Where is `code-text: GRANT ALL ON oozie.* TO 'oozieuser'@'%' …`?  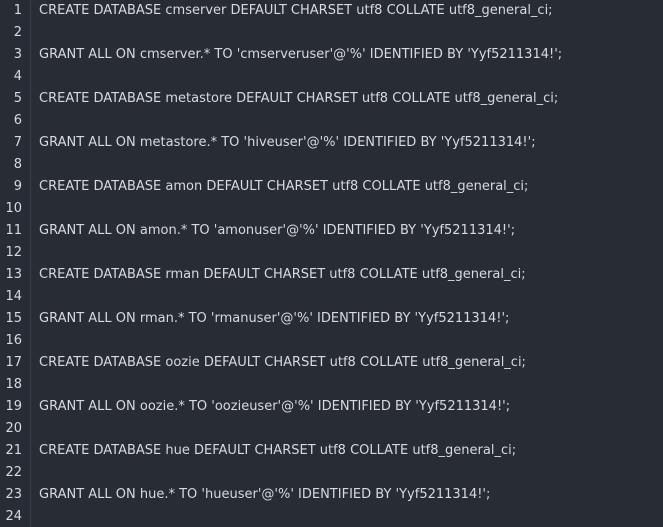 code-text: GRANT ALL ON oozie.* TO 'oozieuser'@'%' … is located at coordinates (274, 407).